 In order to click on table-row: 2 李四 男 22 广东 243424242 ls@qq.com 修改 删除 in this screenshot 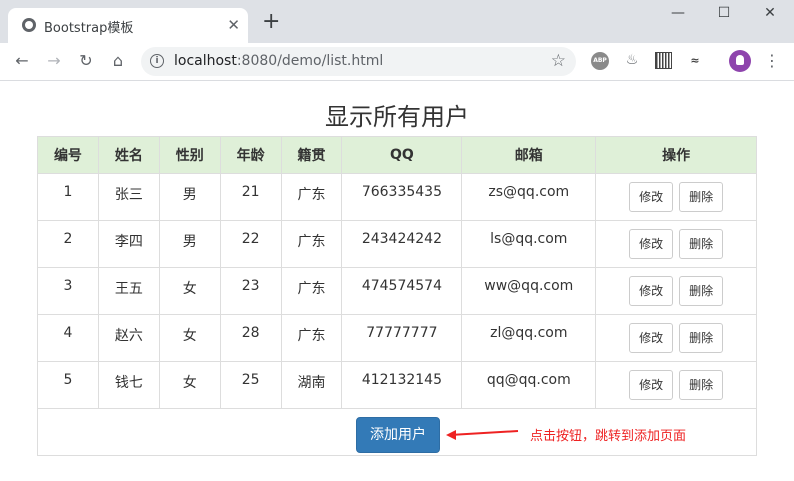, I will do `click(397, 244)`.